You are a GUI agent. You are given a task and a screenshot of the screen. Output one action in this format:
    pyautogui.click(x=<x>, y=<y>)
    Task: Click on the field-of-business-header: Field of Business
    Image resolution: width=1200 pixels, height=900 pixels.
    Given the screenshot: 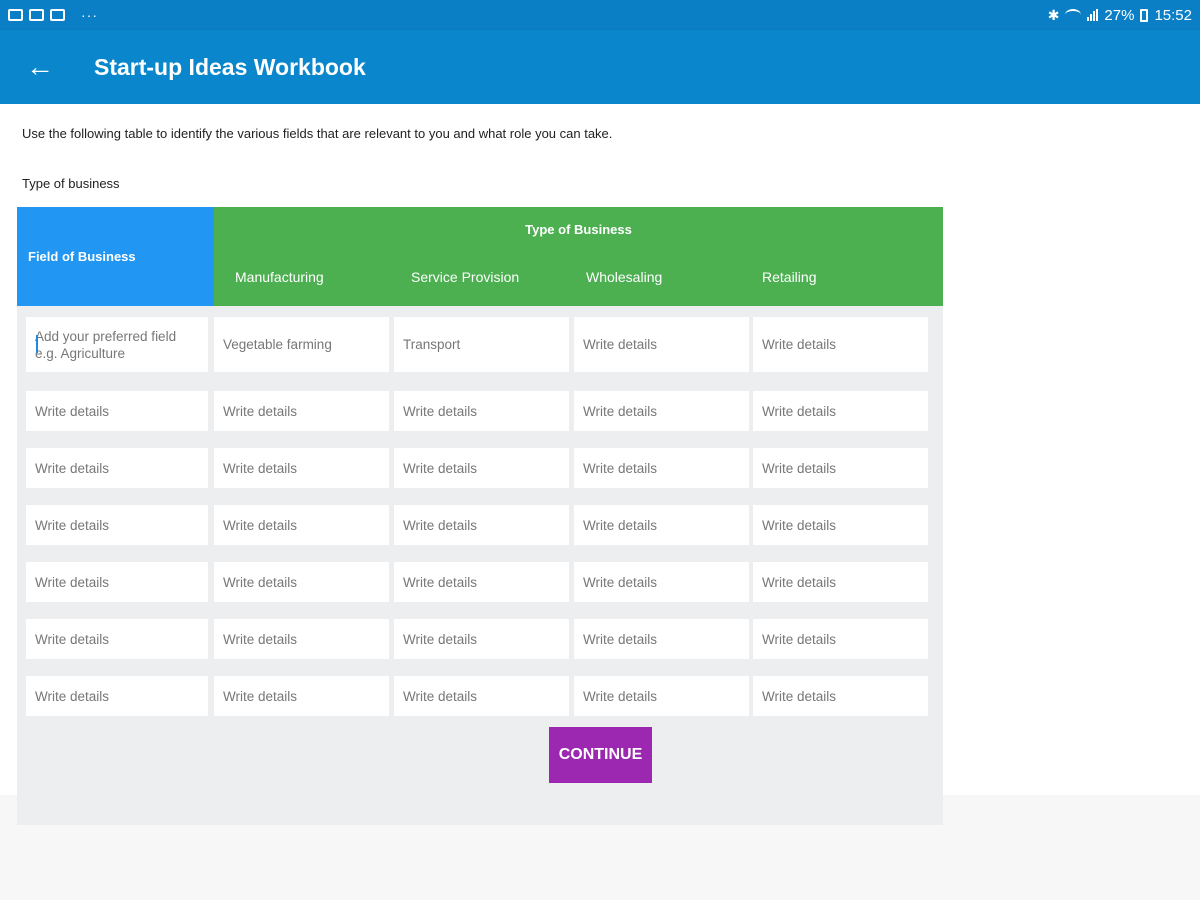 What is the action you would take?
    pyautogui.click(x=115, y=256)
    